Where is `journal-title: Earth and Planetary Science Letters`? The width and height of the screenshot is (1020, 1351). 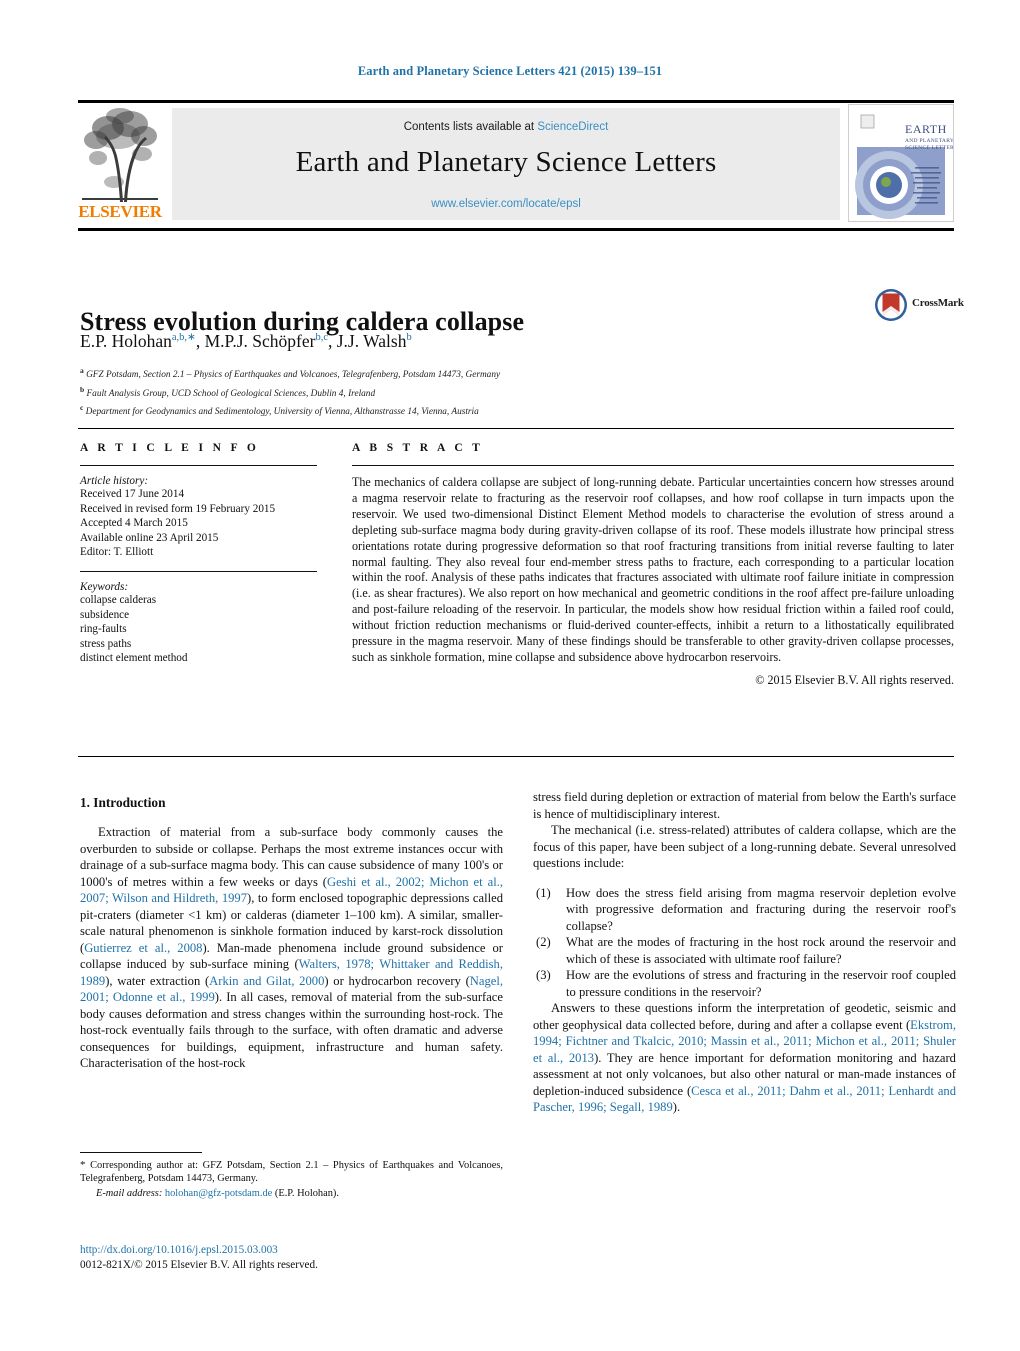
journal-title: Earth and Planetary Science Letters is located at coordinates (506, 162).